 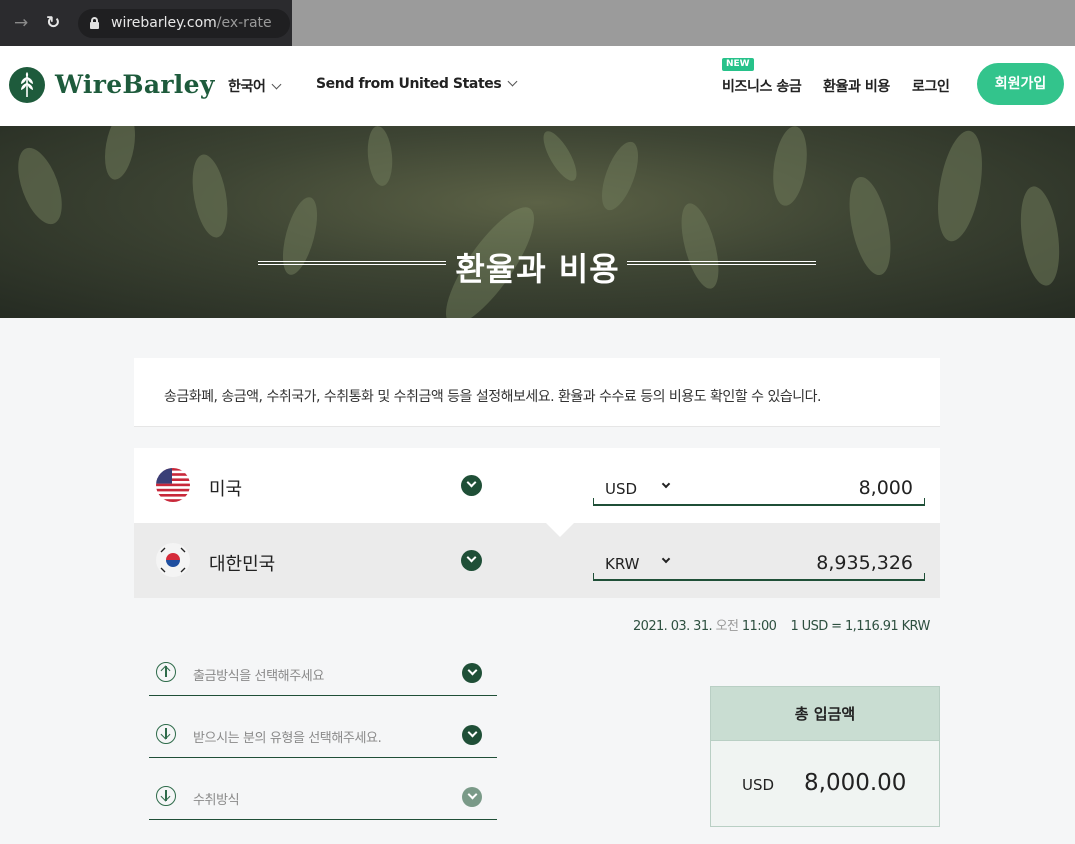 What do you see at coordinates (27, 85) in the screenshot?
I see `wheat-logo-icon` at bounding box center [27, 85].